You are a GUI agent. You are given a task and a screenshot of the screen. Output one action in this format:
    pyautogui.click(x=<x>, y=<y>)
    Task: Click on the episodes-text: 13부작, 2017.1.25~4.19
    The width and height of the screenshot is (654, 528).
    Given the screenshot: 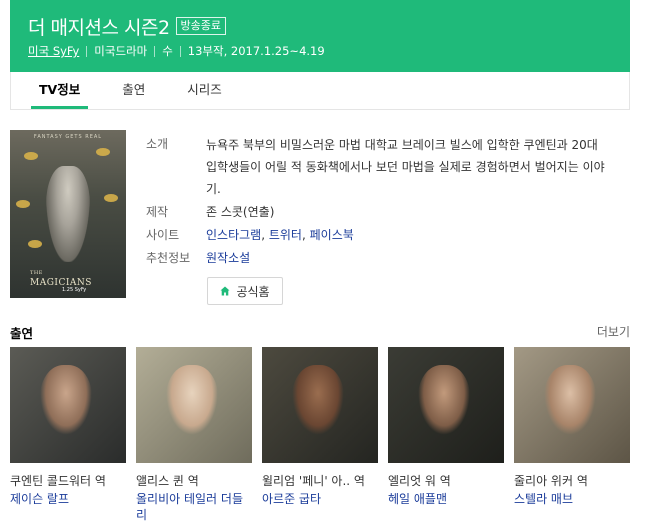 What is the action you would take?
    pyautogui.click(x=256, y=51)
    